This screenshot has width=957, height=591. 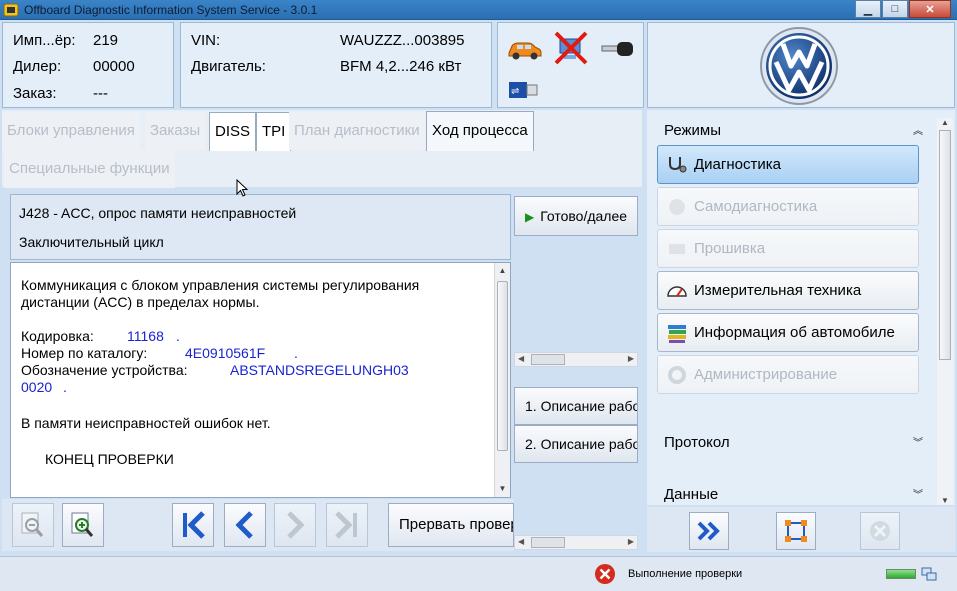 I want to click on coding-value: 11168, so click(x=145, y=336).